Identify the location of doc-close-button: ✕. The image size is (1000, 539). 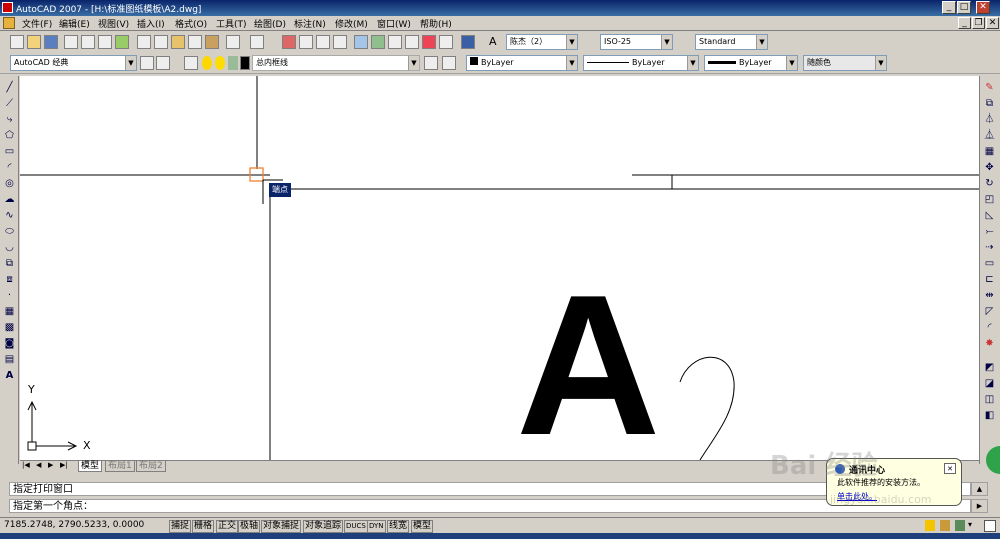
(992, 23).